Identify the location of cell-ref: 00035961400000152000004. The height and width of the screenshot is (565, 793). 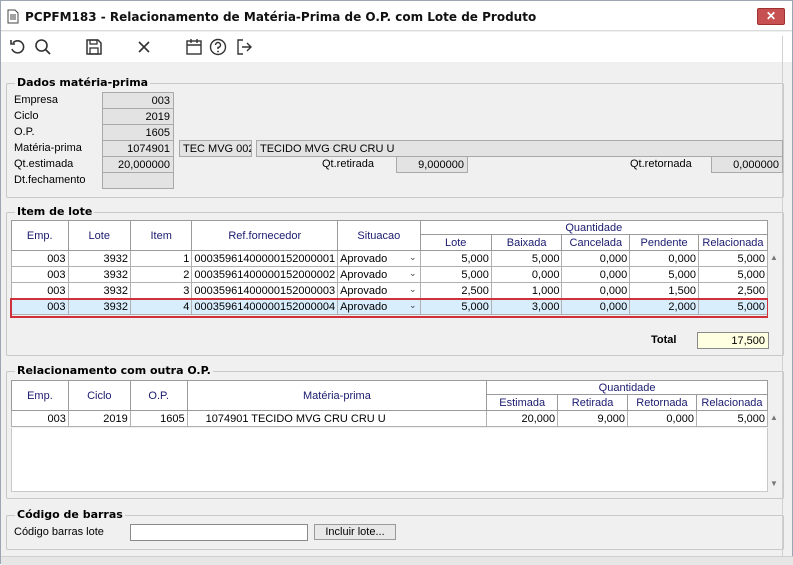
(265, 306).